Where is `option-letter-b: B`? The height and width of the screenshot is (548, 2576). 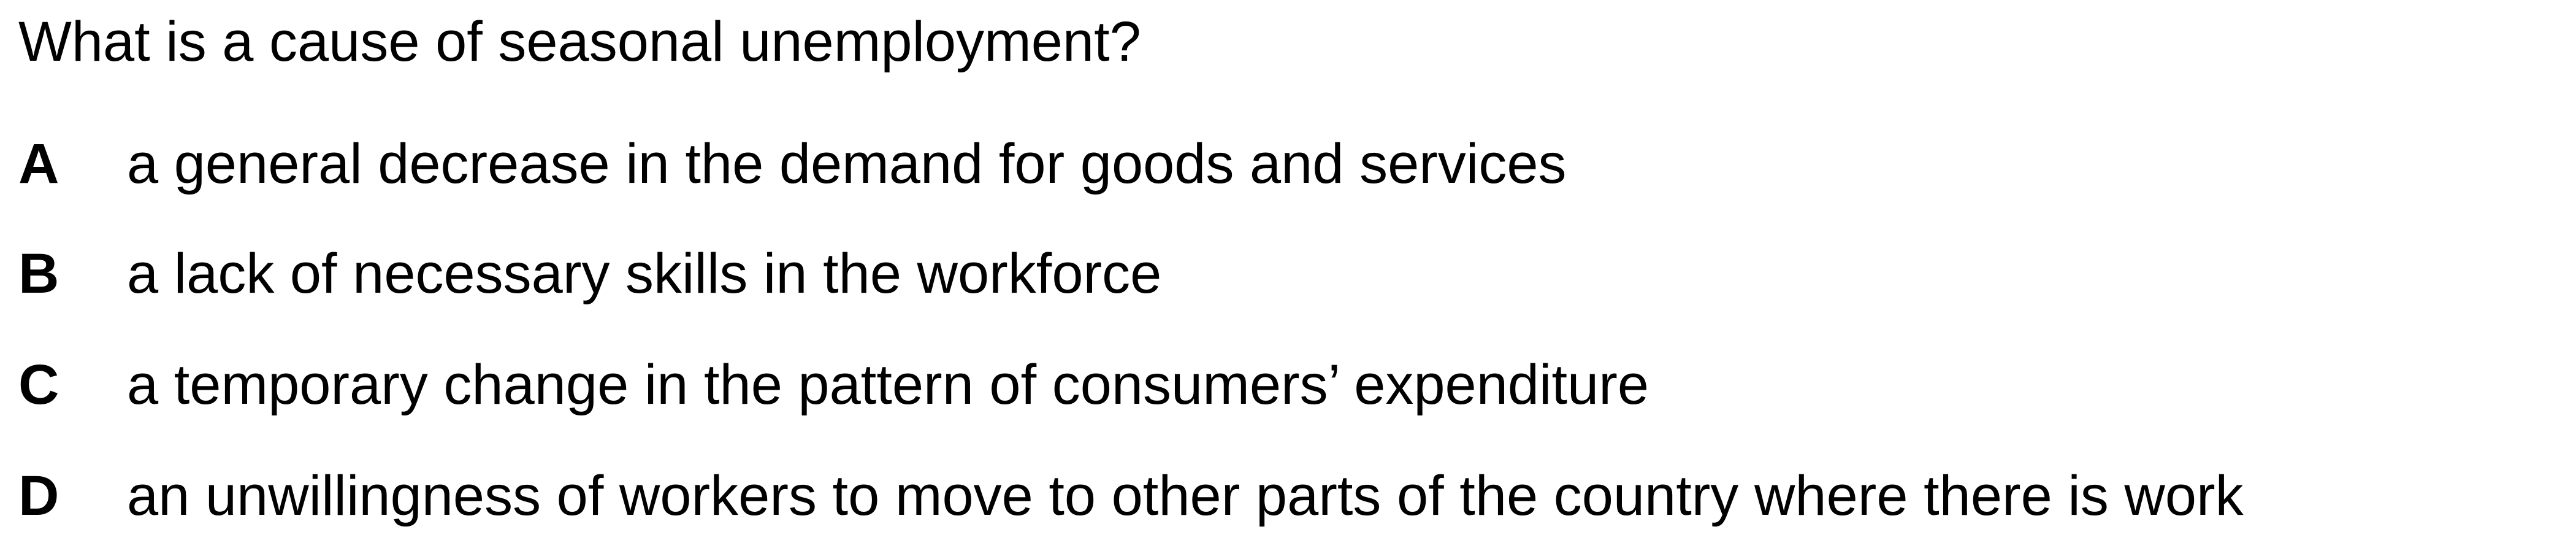 option-letter-b: B is located at coordinates (38, 273).